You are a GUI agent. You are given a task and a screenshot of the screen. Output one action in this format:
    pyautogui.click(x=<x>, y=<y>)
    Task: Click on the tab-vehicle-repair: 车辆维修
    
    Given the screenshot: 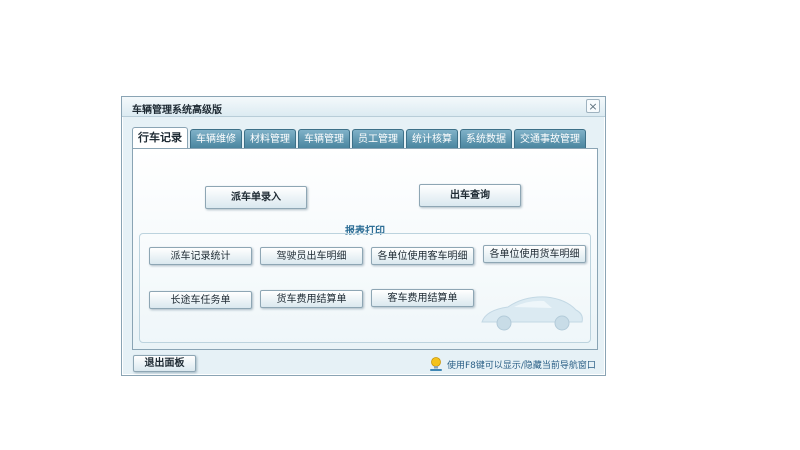 What is the action you would take?
    pyautogui.click(x=216, y=138)
    